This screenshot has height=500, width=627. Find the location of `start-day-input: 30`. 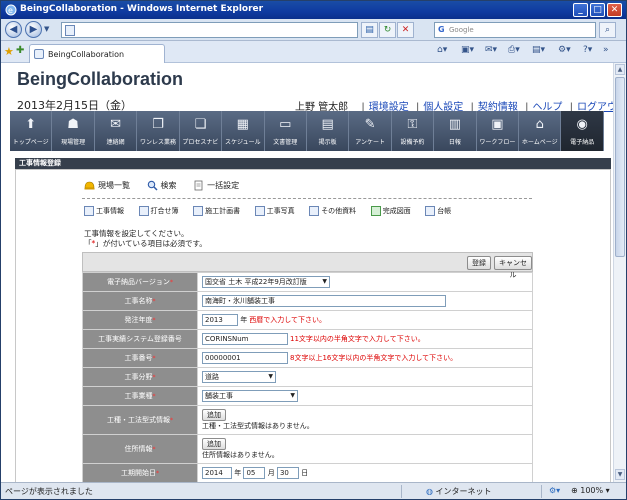

start-day-input: 30 is located at coordinates (287, 473).